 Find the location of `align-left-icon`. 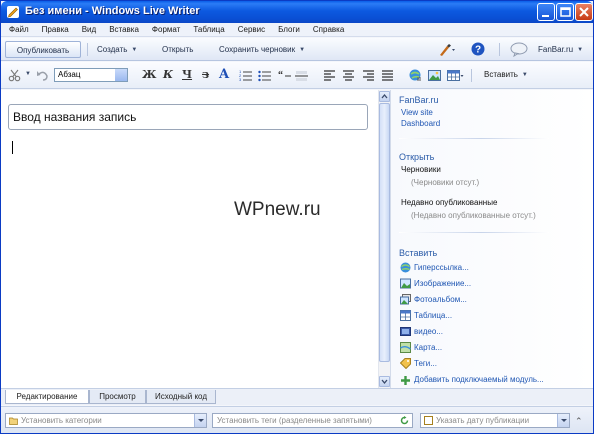

align-left-icon is located at coordinates (329, 75).